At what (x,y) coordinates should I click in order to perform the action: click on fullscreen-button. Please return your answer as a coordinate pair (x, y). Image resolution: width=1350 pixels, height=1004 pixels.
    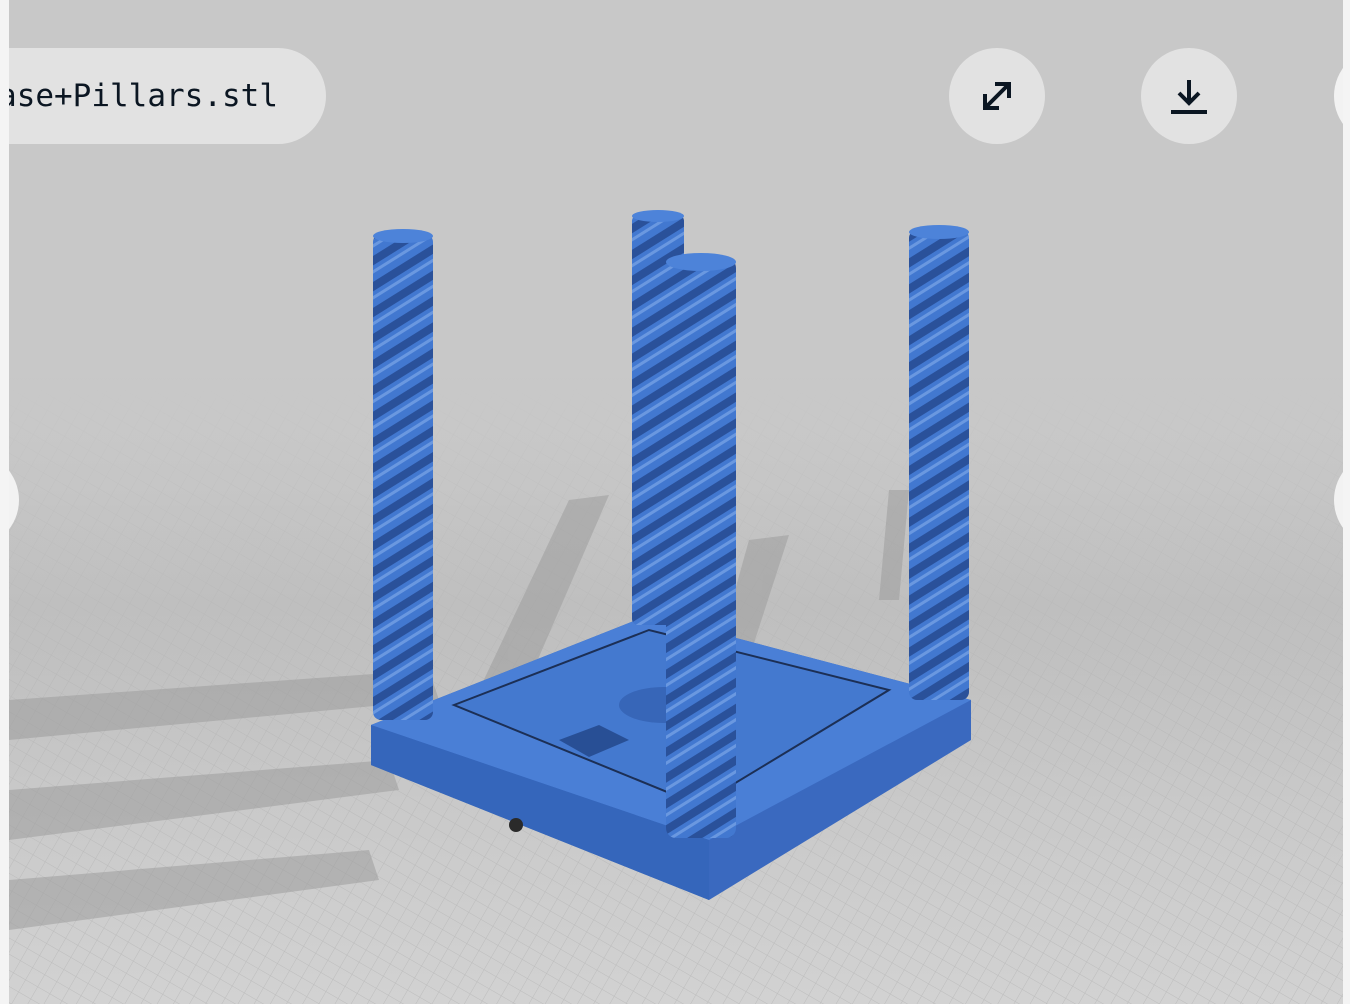
    Looking at the image, I should click on (997, 96).